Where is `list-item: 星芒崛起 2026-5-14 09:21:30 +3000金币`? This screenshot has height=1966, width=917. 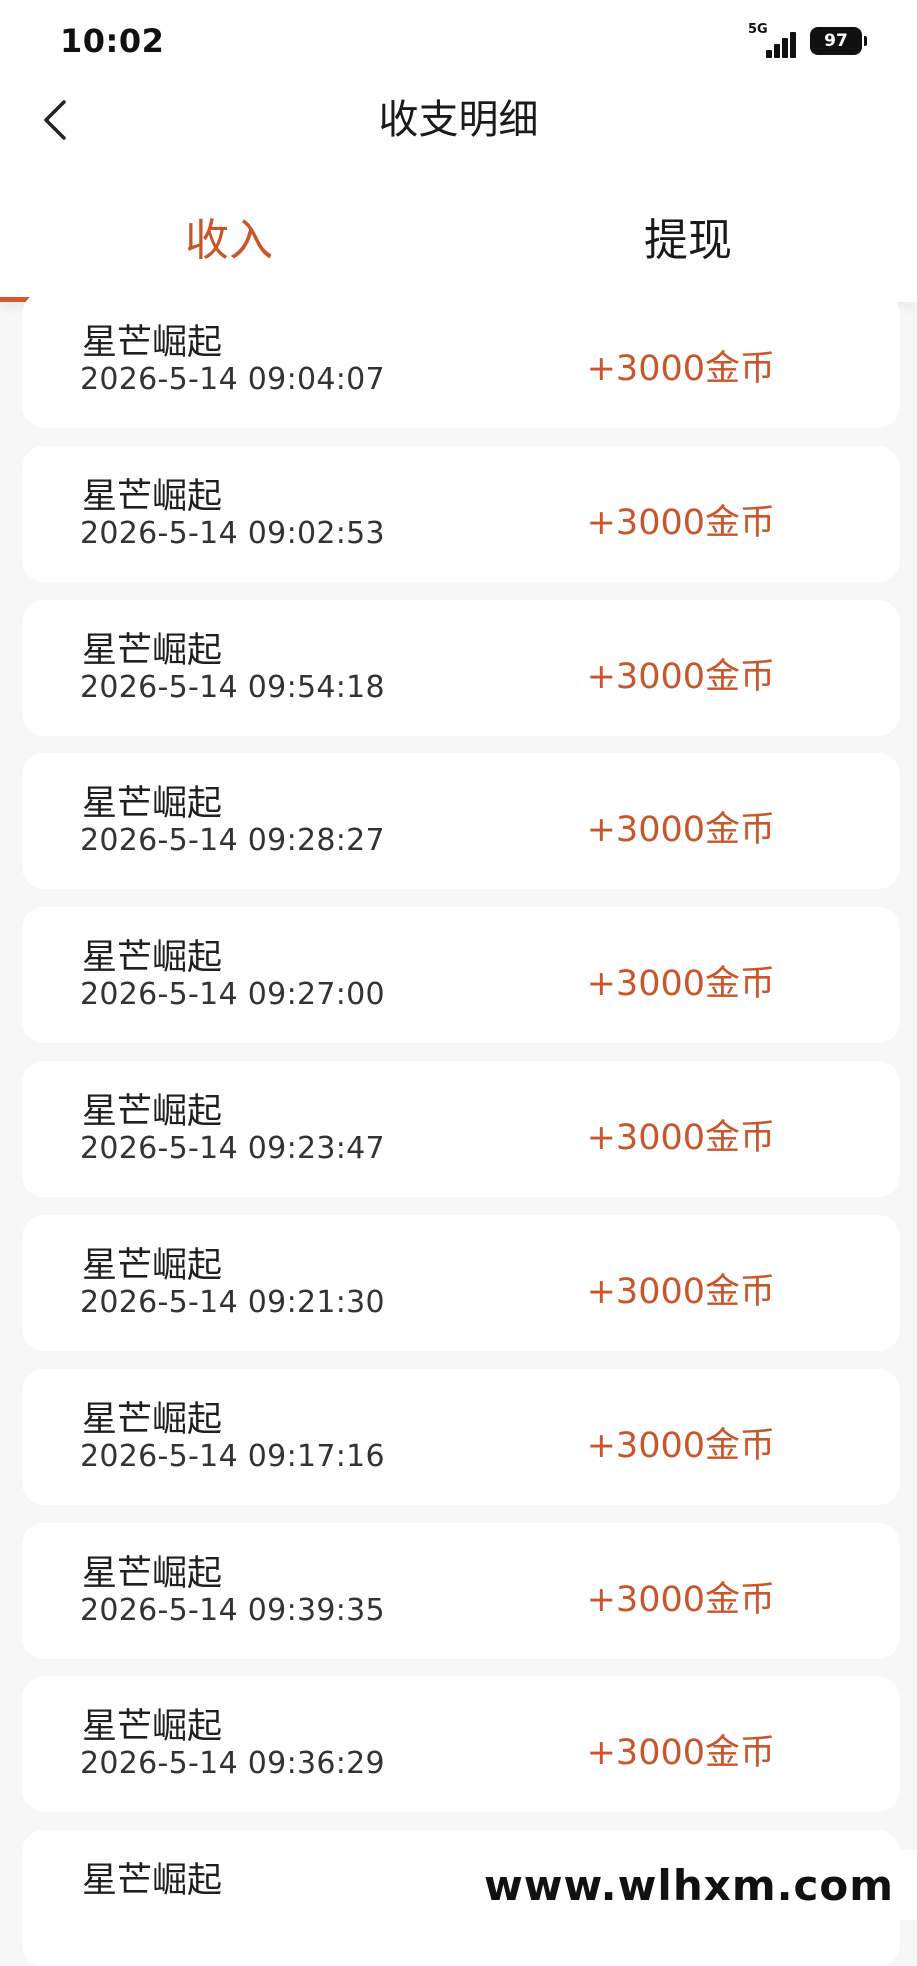 list-item: 星芒崛起 2026-5-14 09:21:30 +3000金币 is located at coordinates (461, 1283).